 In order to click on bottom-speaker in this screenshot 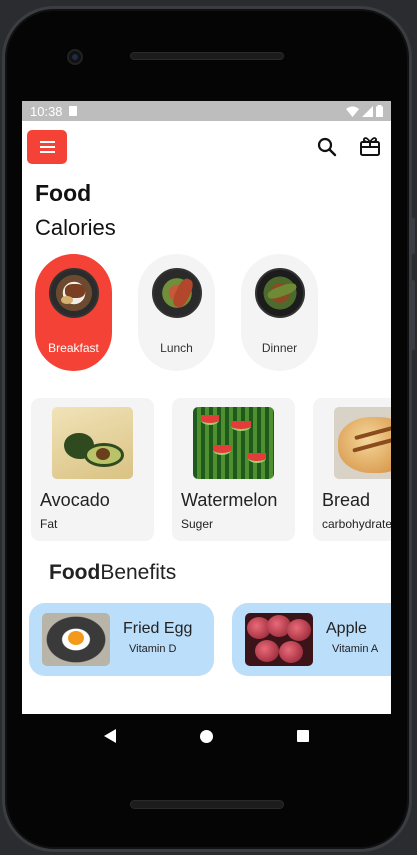, I will do `click(207, 804)`.